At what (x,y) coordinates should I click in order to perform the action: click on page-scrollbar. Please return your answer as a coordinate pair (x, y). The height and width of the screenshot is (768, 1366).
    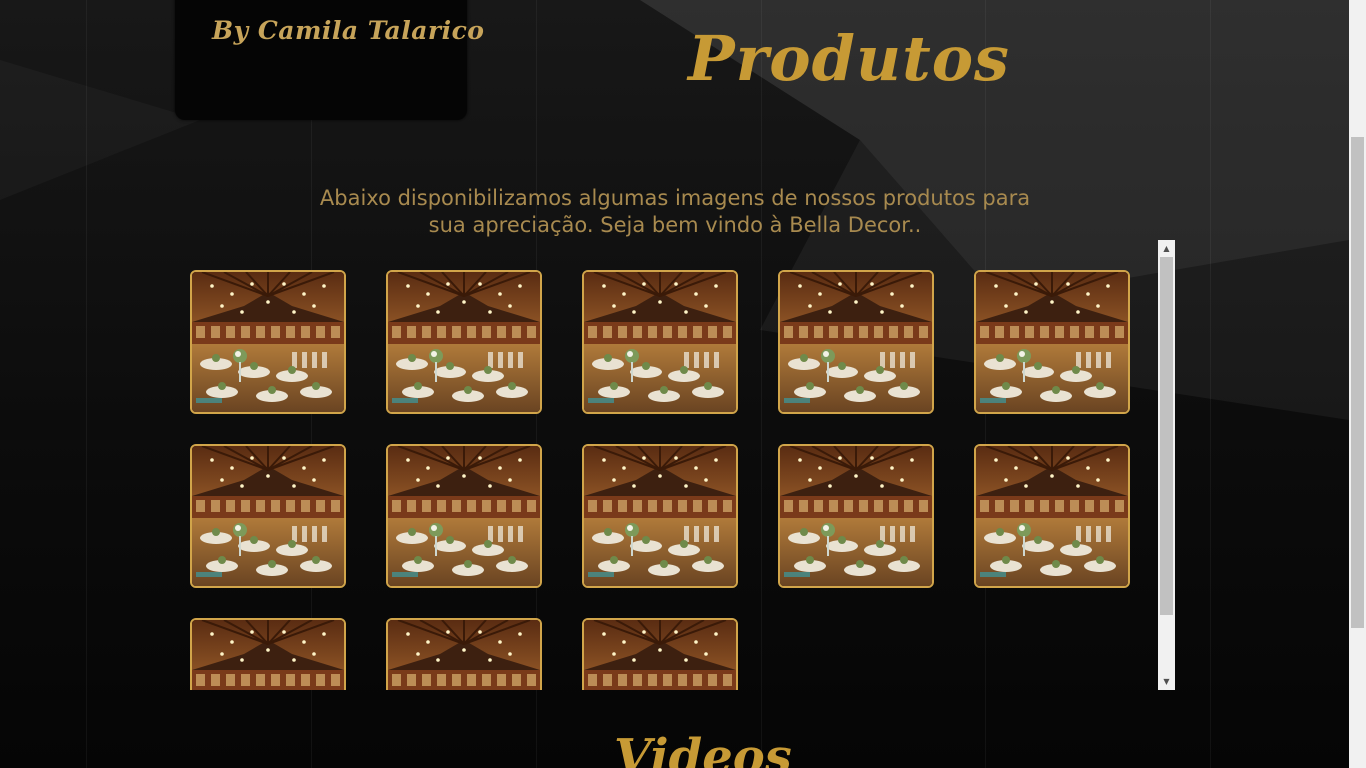
    Looking at the image, I should click on (1357, 384).